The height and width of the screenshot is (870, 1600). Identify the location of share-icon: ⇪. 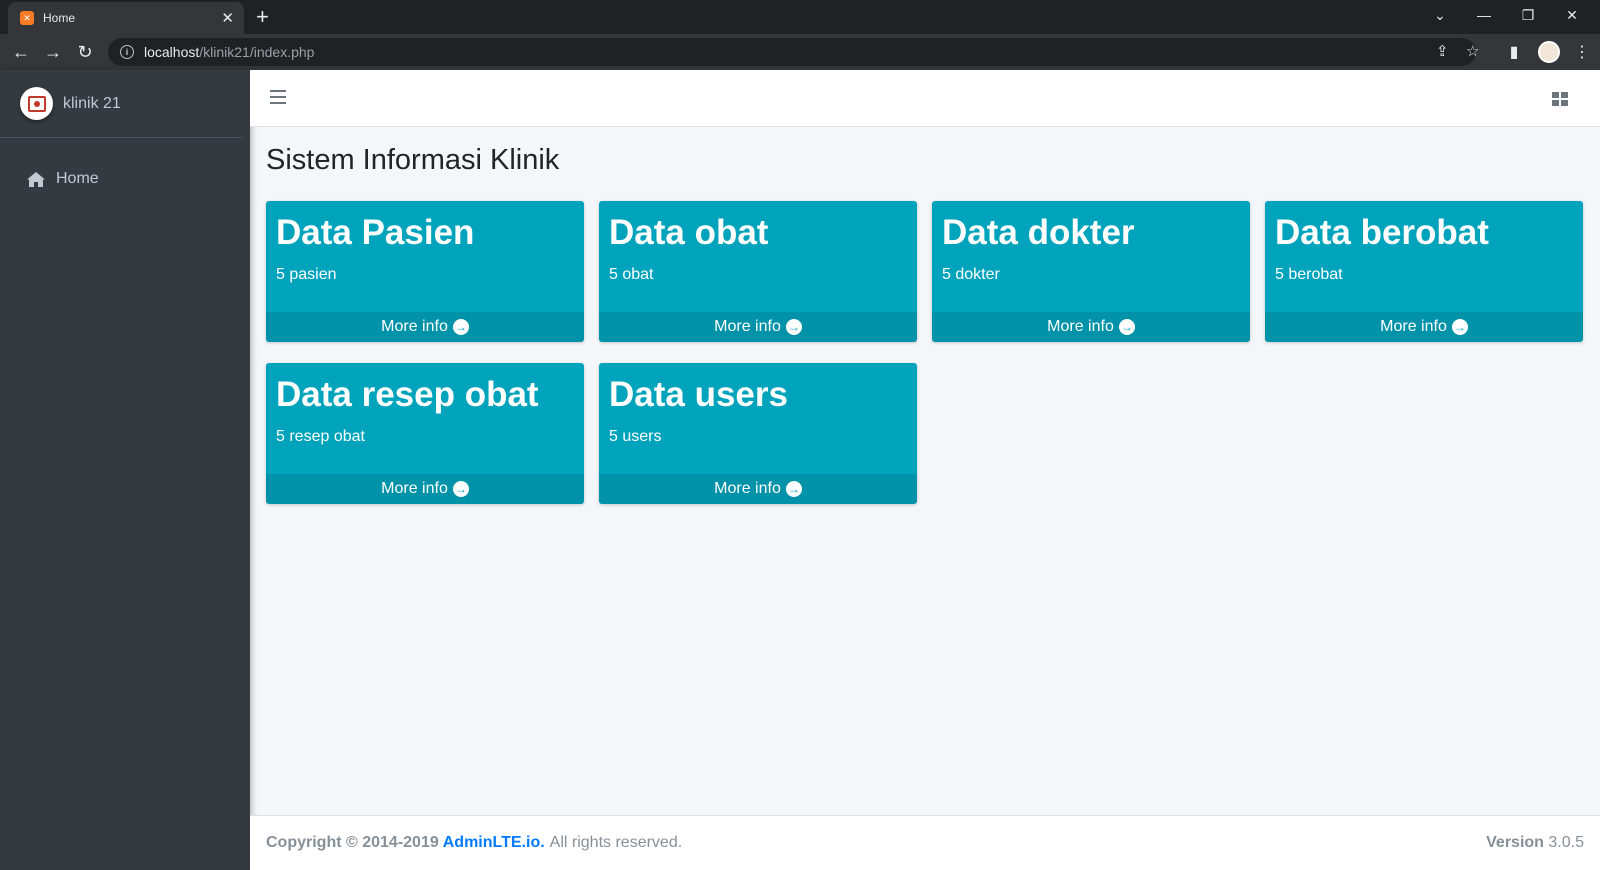
(1442, 51).